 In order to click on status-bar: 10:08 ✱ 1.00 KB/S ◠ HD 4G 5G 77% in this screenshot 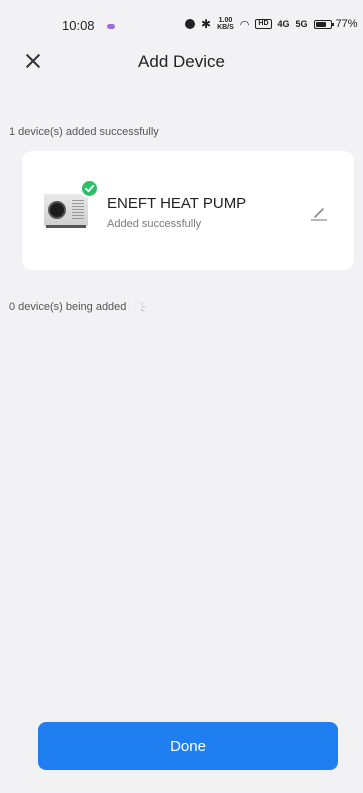, I will do `click(181, 20)`.